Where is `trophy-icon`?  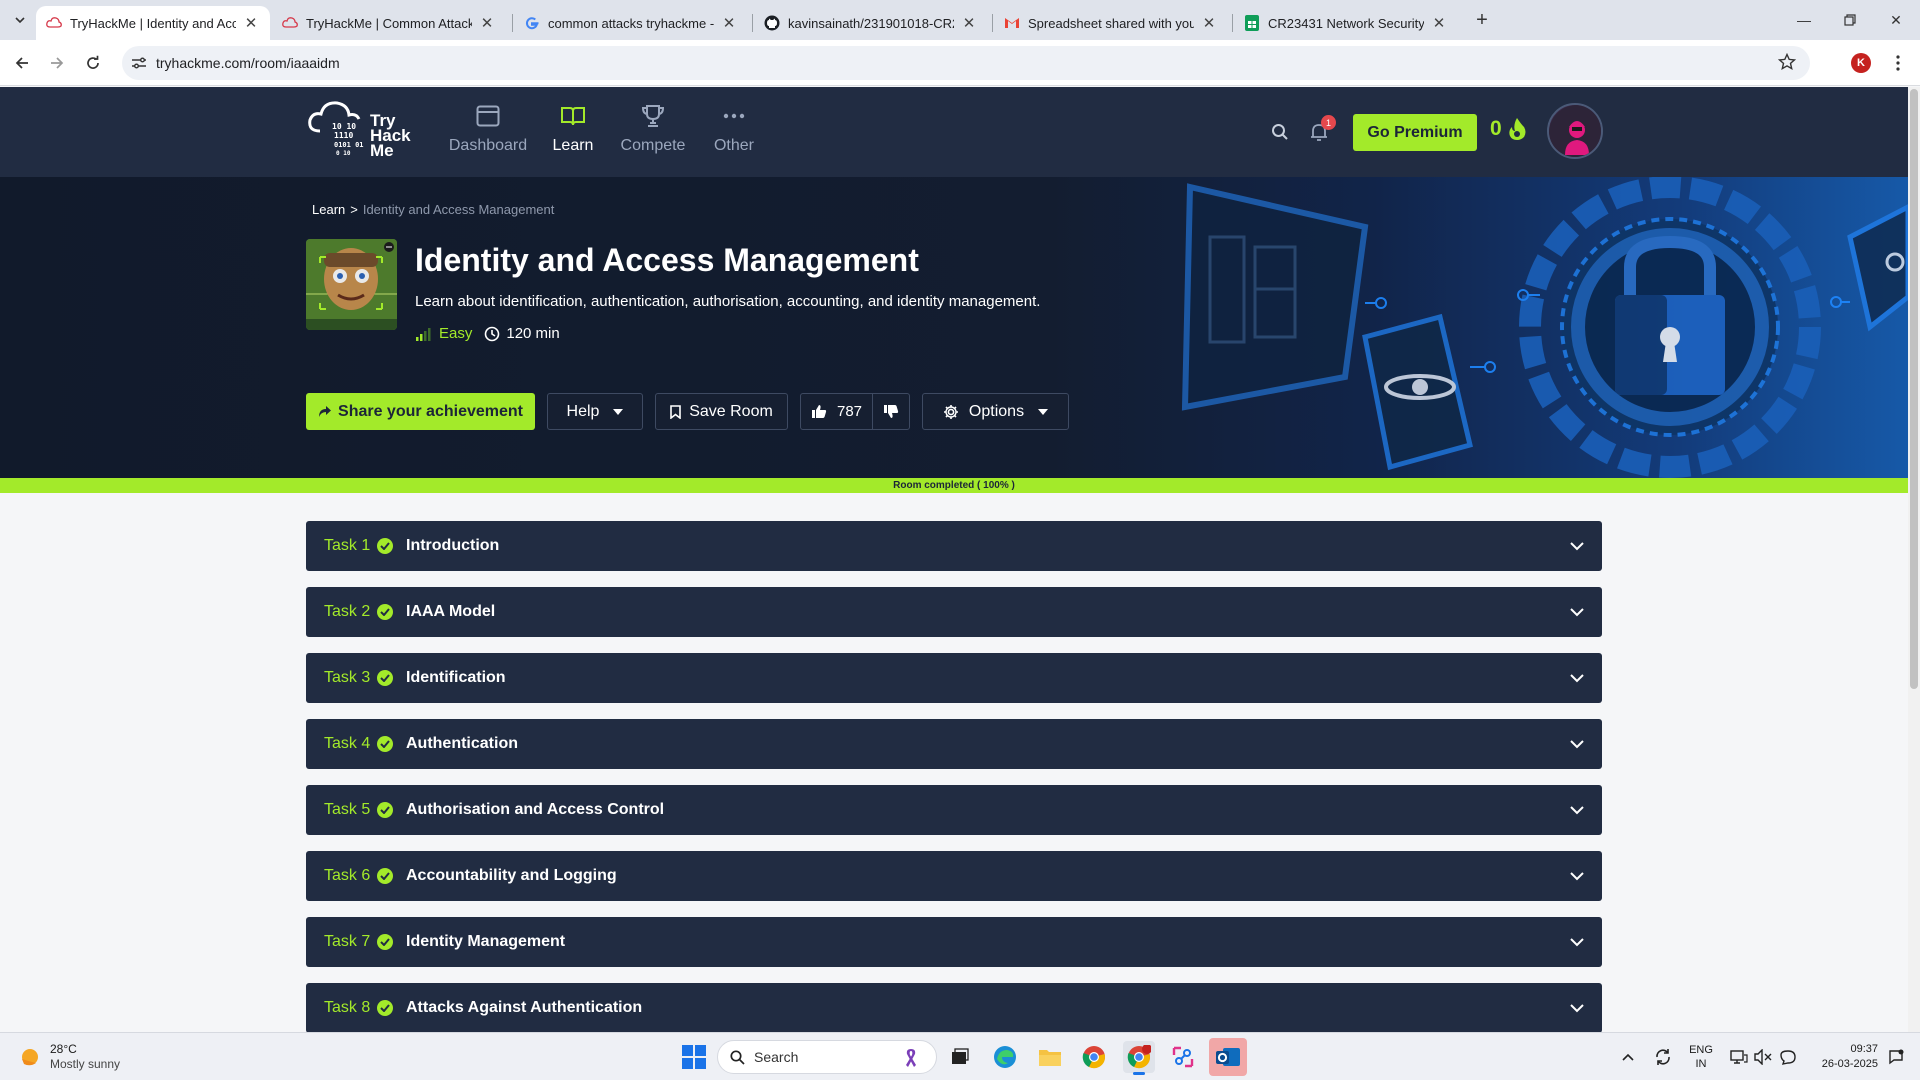
trophy-icon is located at coordinates (653, 116).